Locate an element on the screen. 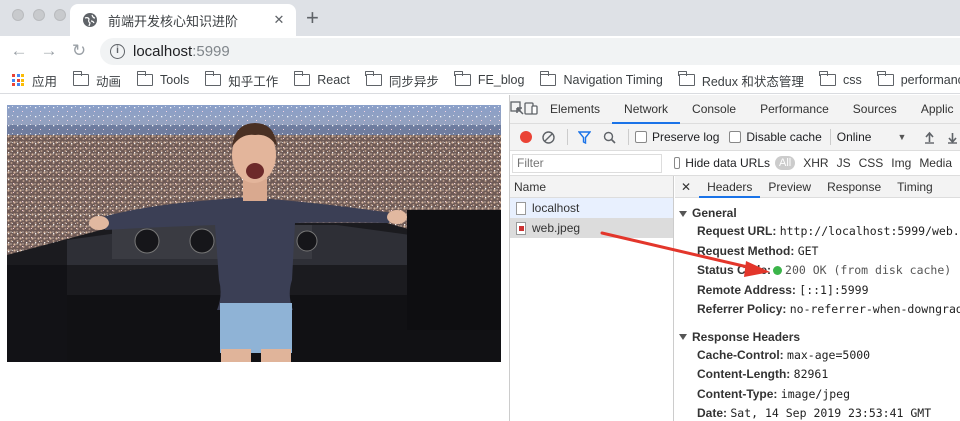  detail-tabs: ✕ Headers Preview Response Timing is located at coordinates (817, 187).